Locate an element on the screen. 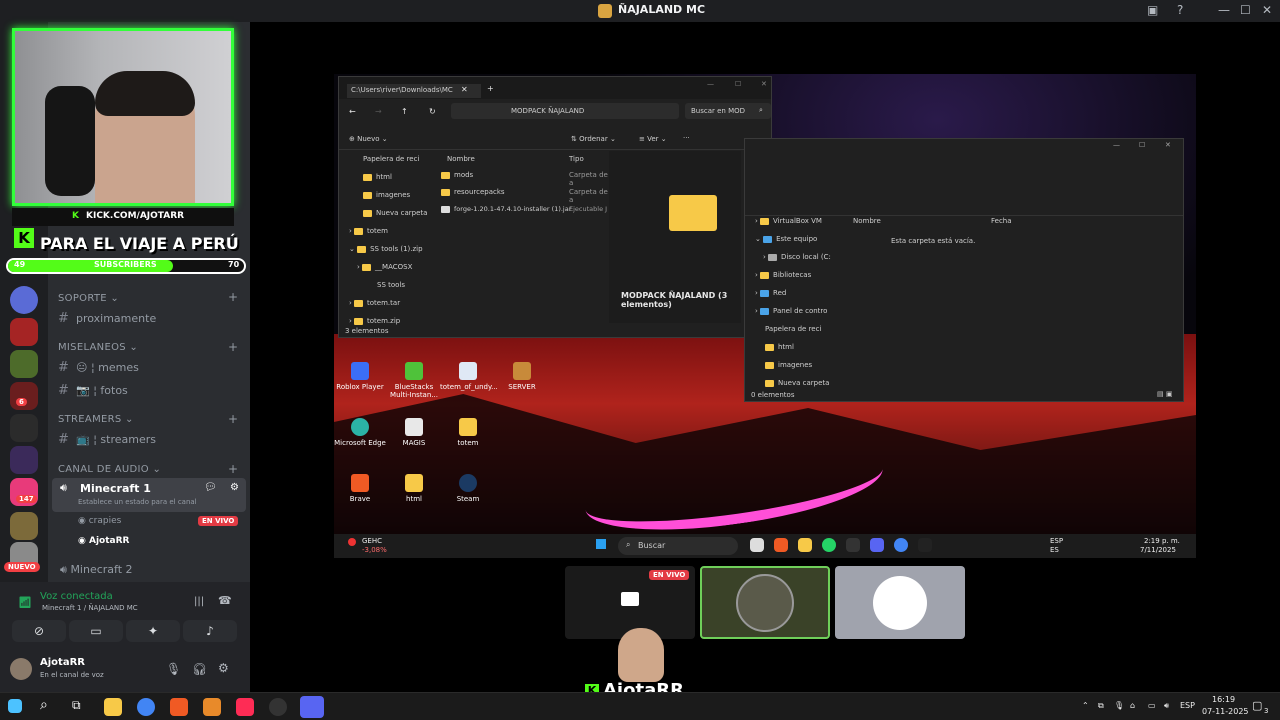  soundboard-button: ♪ is located at coordinates (210, 631).